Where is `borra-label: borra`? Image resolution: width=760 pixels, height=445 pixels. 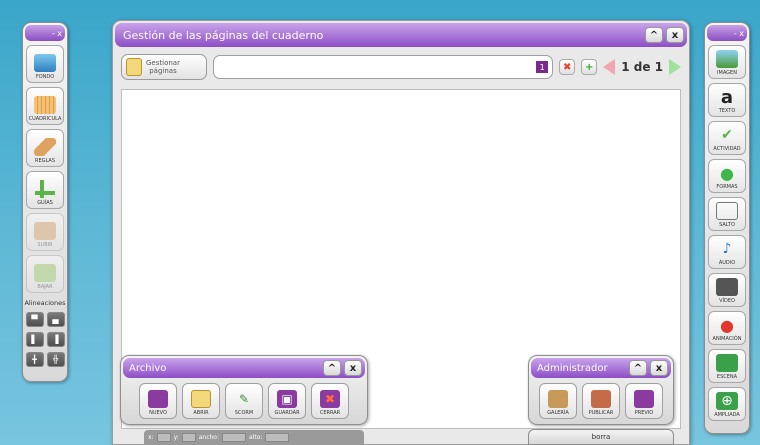 borra-label: borra is located at coordinates (601, 437).